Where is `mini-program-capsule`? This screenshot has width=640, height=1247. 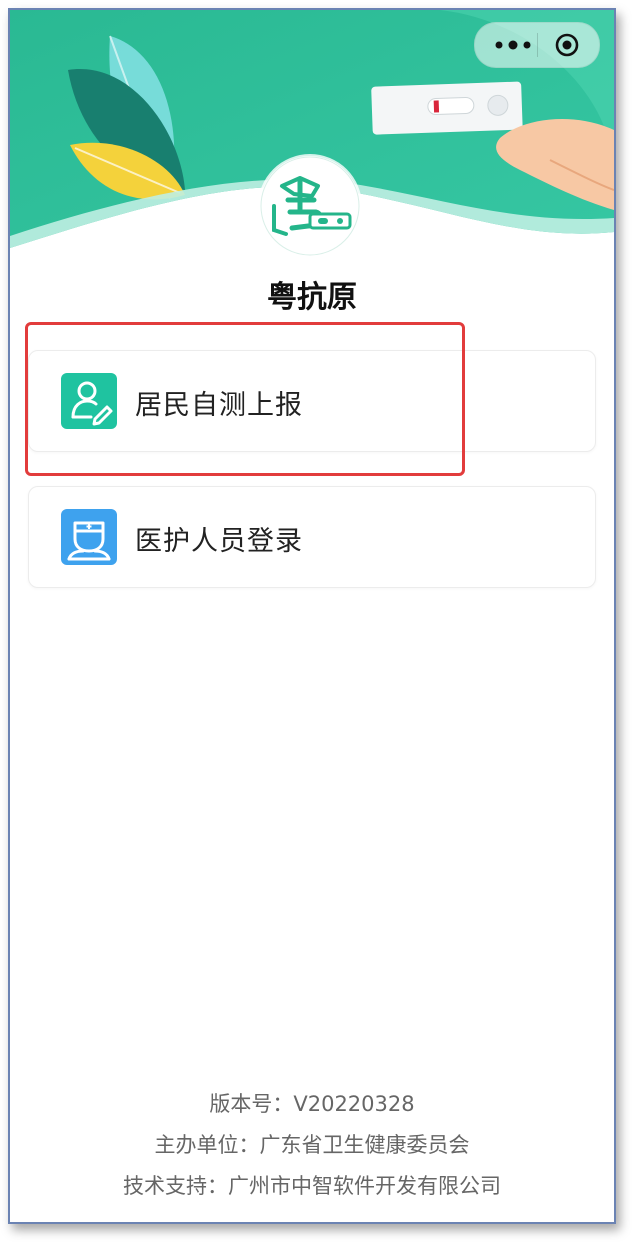 mini-program-capsule is located at coordinates (537, 45).